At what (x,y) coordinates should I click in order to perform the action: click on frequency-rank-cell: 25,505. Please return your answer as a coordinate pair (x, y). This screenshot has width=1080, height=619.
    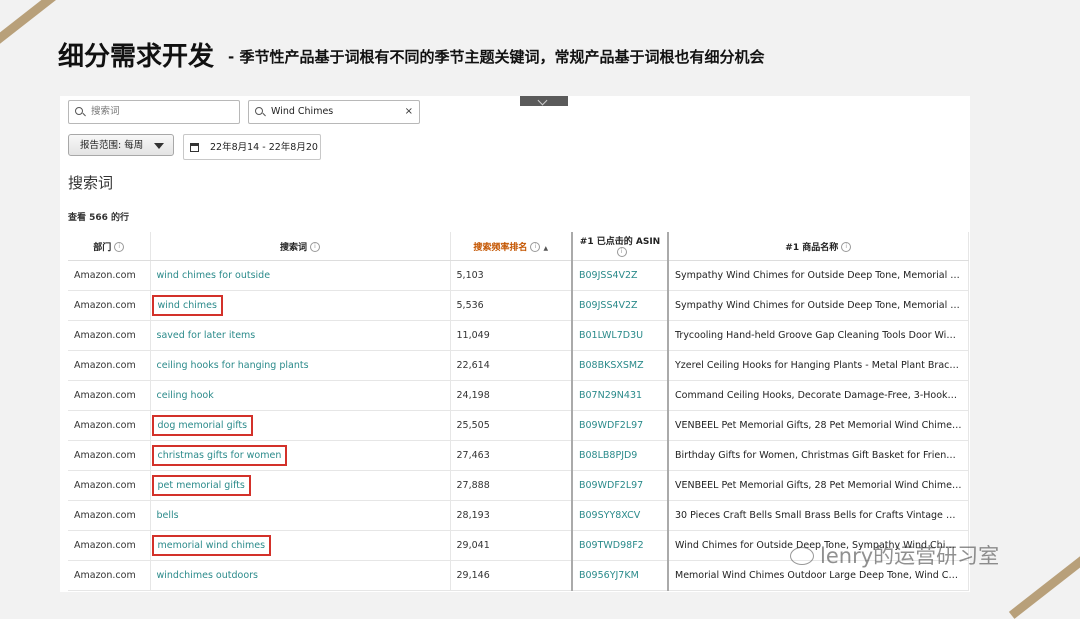
    Looking at the image, I should click on (511, 425).